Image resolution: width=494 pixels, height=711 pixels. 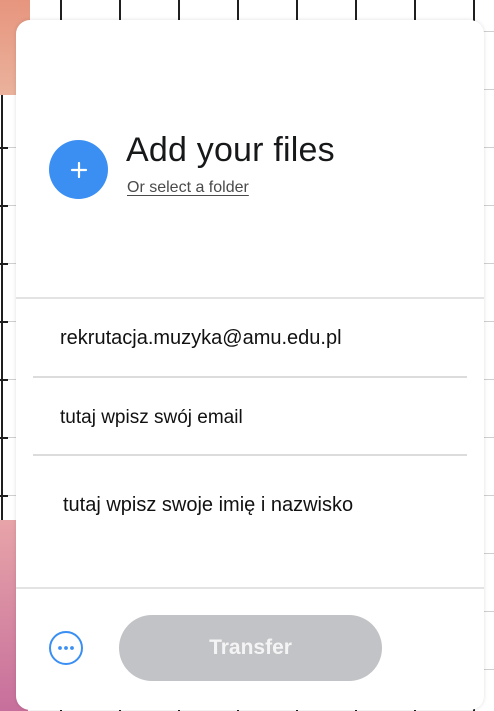 What do you see at coordinates (250, 338) in the screenshot?
I see `recipient-email-field` at bounding box center [250, 338].